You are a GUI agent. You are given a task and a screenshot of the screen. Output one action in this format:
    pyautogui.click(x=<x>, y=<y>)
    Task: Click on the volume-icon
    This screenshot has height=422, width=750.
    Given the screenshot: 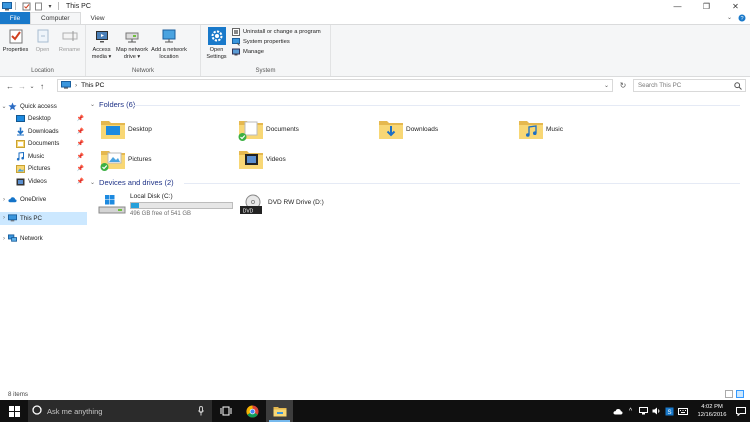 What is the action you would take?
    pyautogui.click(x=656, y=411)
    